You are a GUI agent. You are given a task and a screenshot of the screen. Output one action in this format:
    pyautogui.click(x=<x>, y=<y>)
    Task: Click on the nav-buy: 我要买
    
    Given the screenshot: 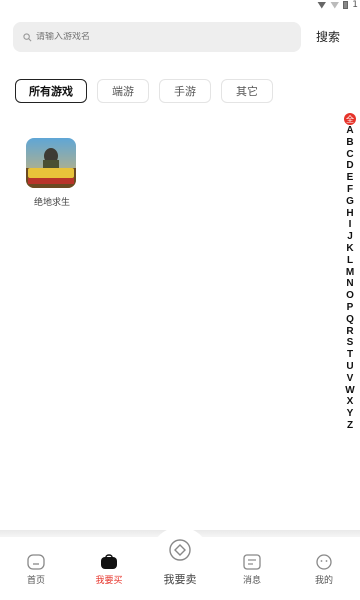 What is the action you would take?
    pyautogui.click(x=109, y=570)
    